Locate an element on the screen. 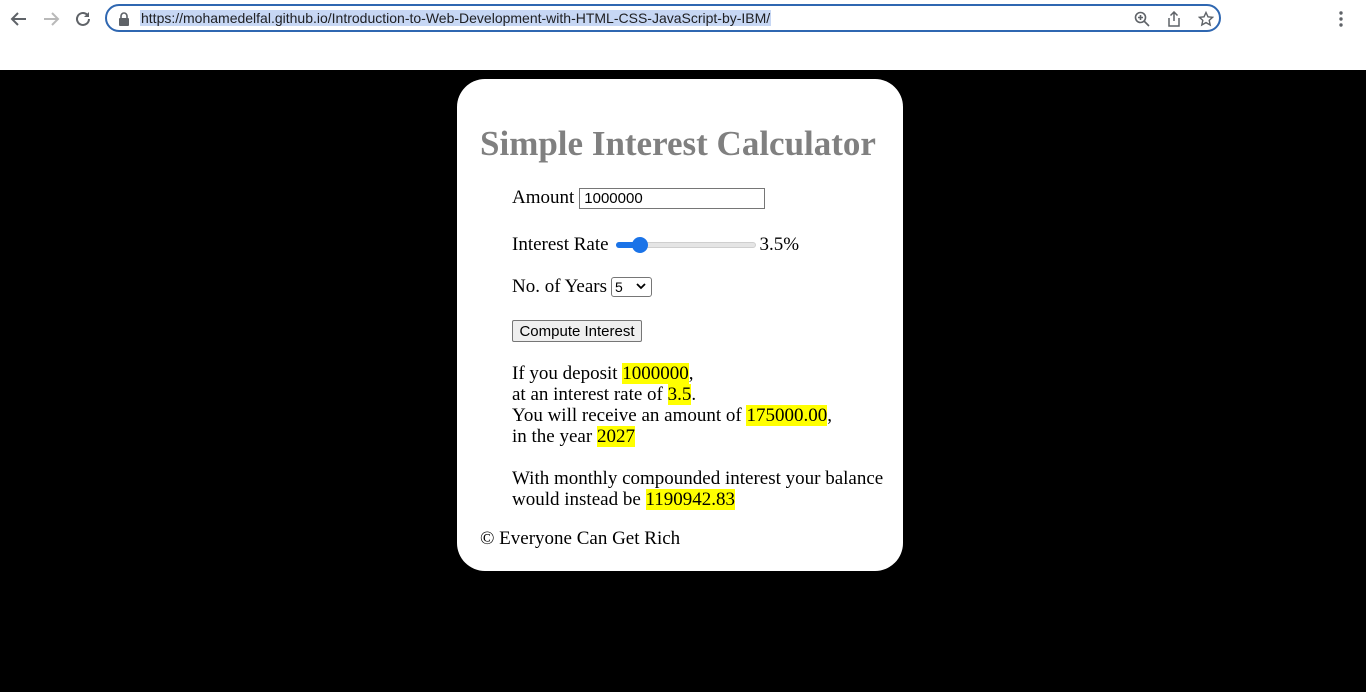  years-selected-value: 5 is located at coordinates (619, 287).